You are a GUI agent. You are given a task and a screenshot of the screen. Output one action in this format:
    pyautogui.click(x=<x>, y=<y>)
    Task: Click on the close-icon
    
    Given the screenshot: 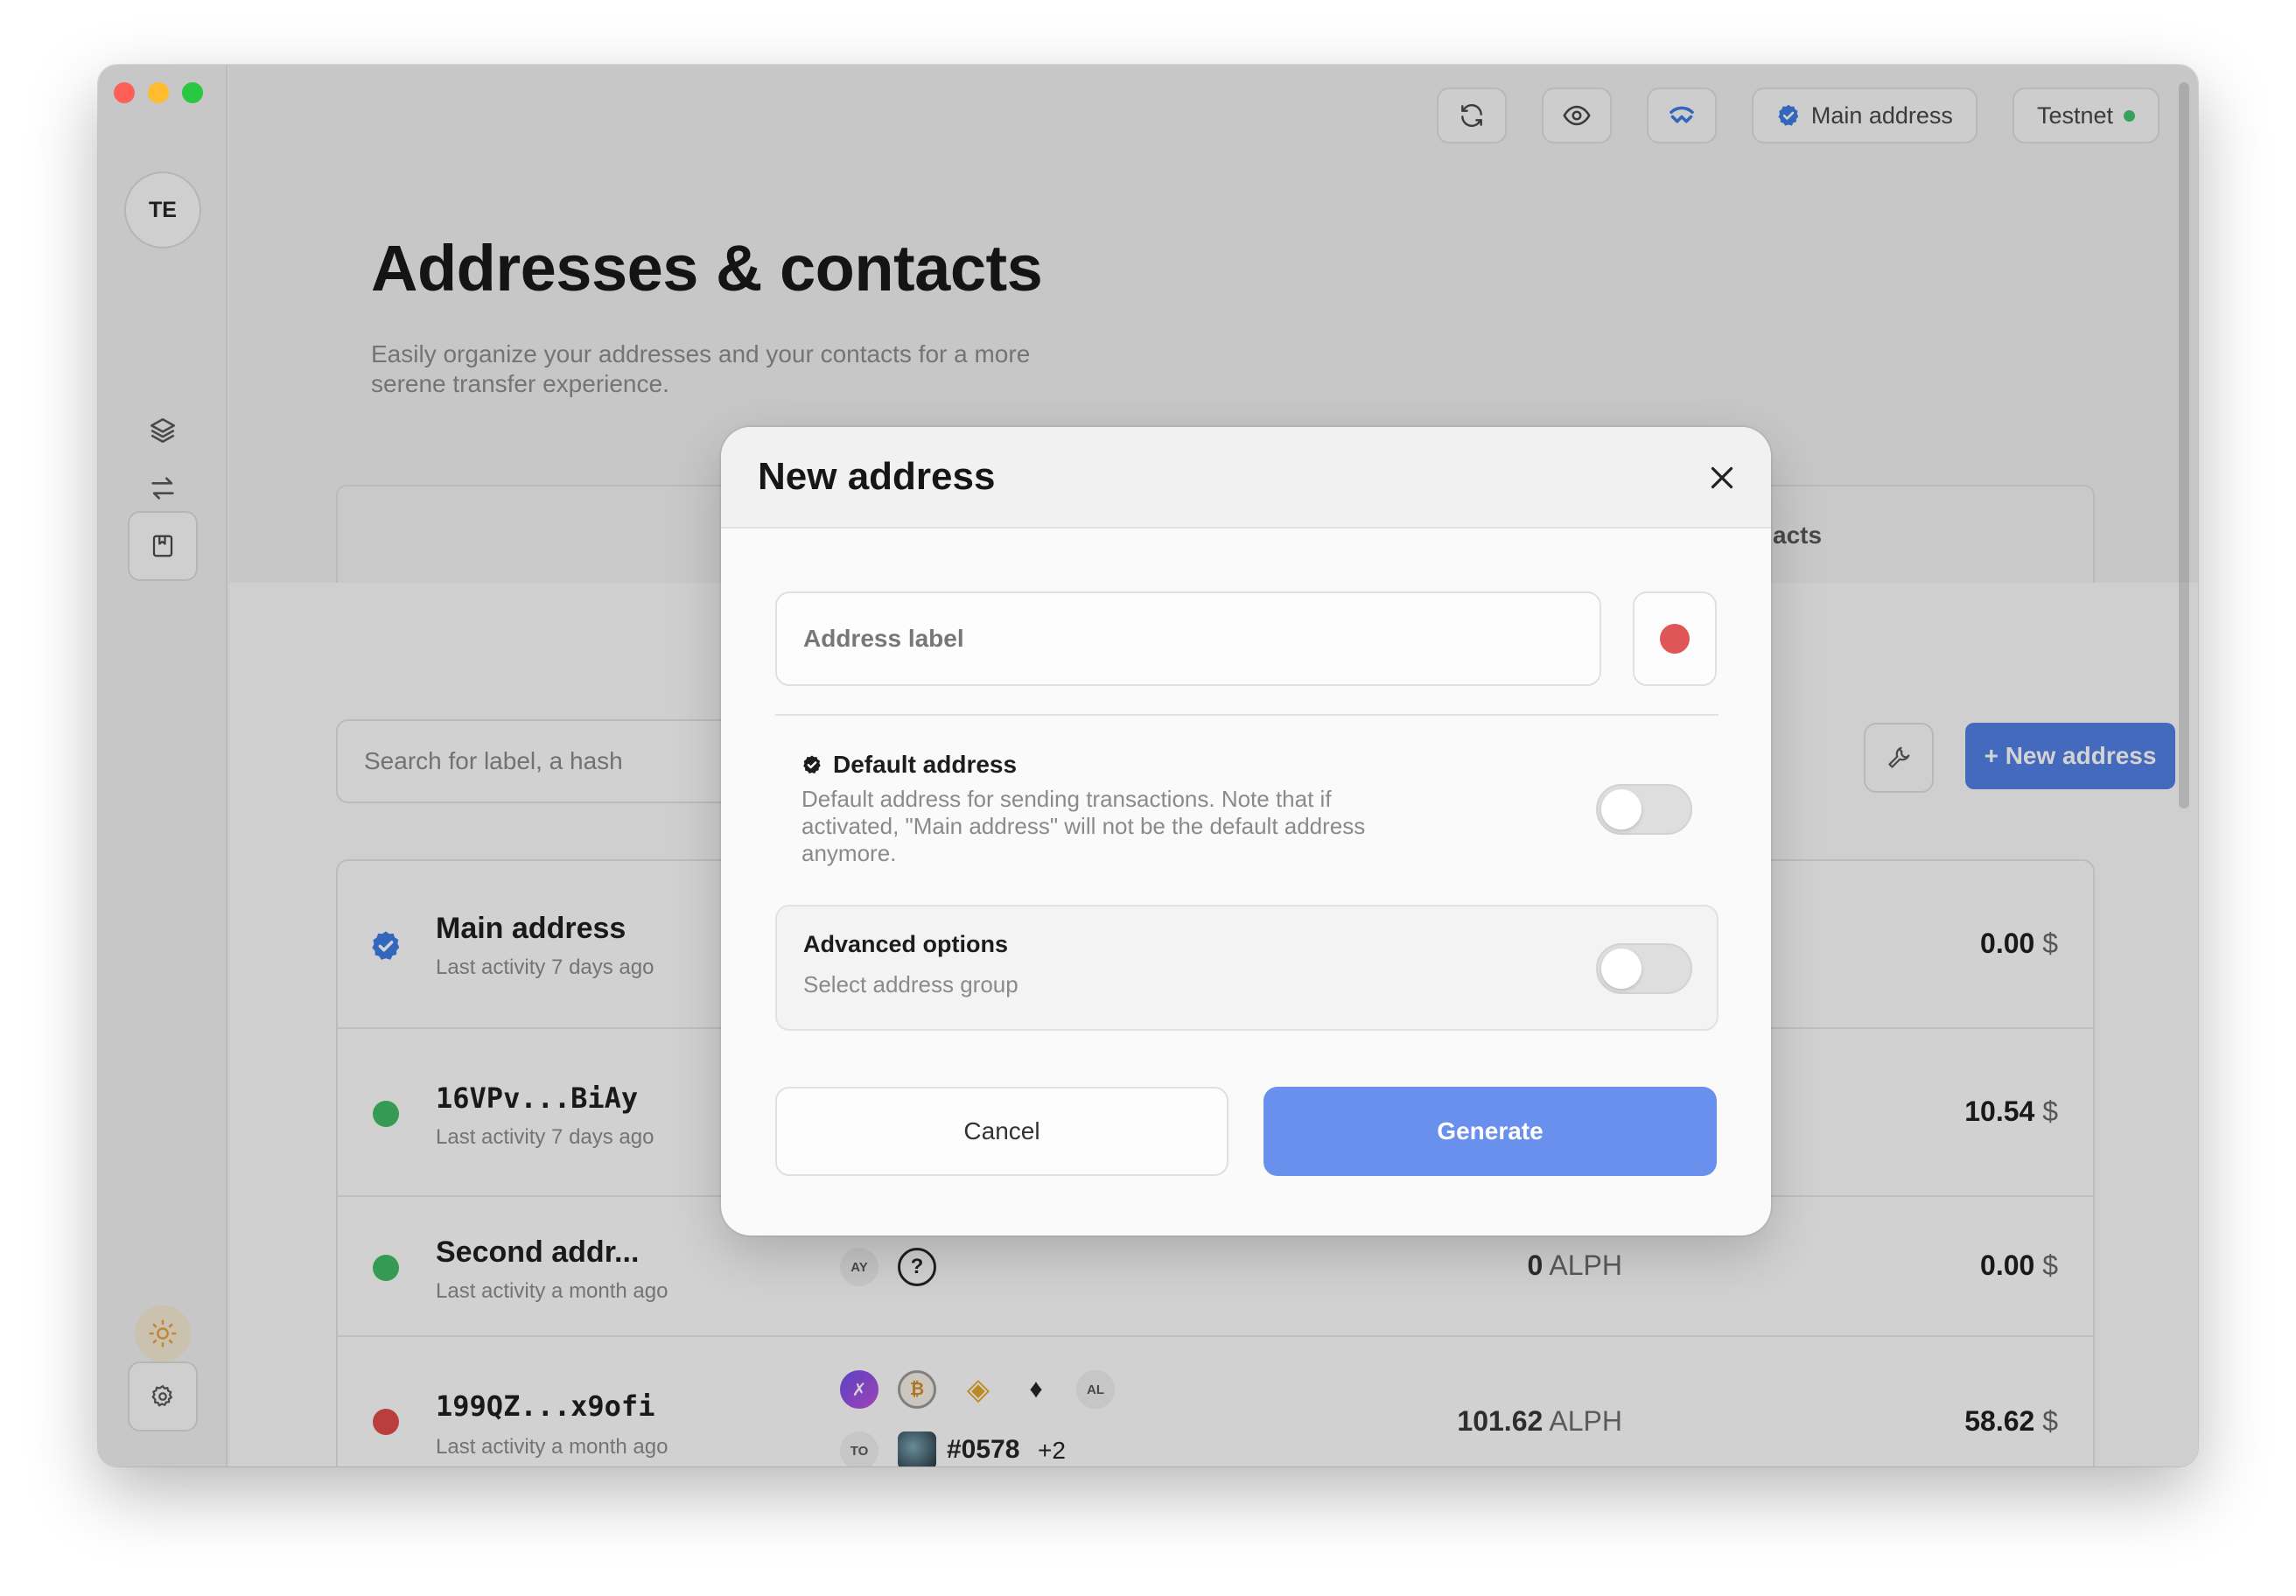 What is the action you would take?
    pyautogui.click(x=1722, y=478)
    